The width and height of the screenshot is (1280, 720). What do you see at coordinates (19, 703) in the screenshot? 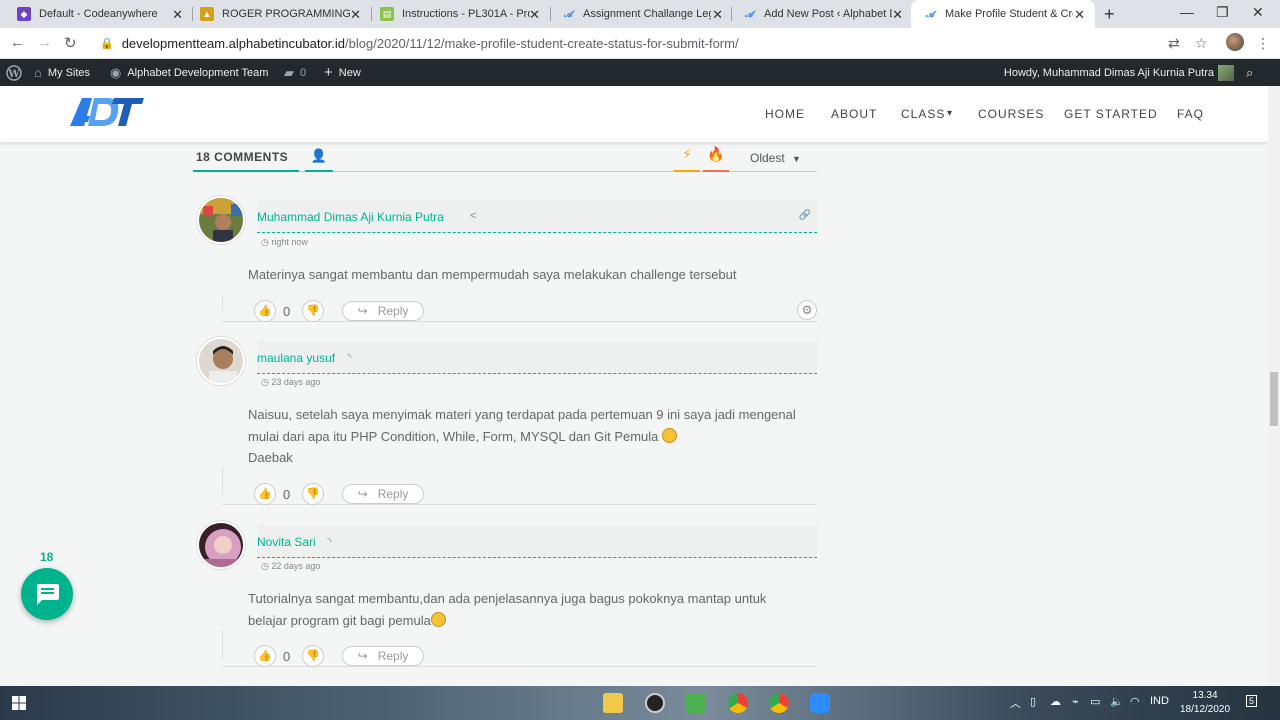
I see `windows-start-icon` at bounding box center [19, 703].